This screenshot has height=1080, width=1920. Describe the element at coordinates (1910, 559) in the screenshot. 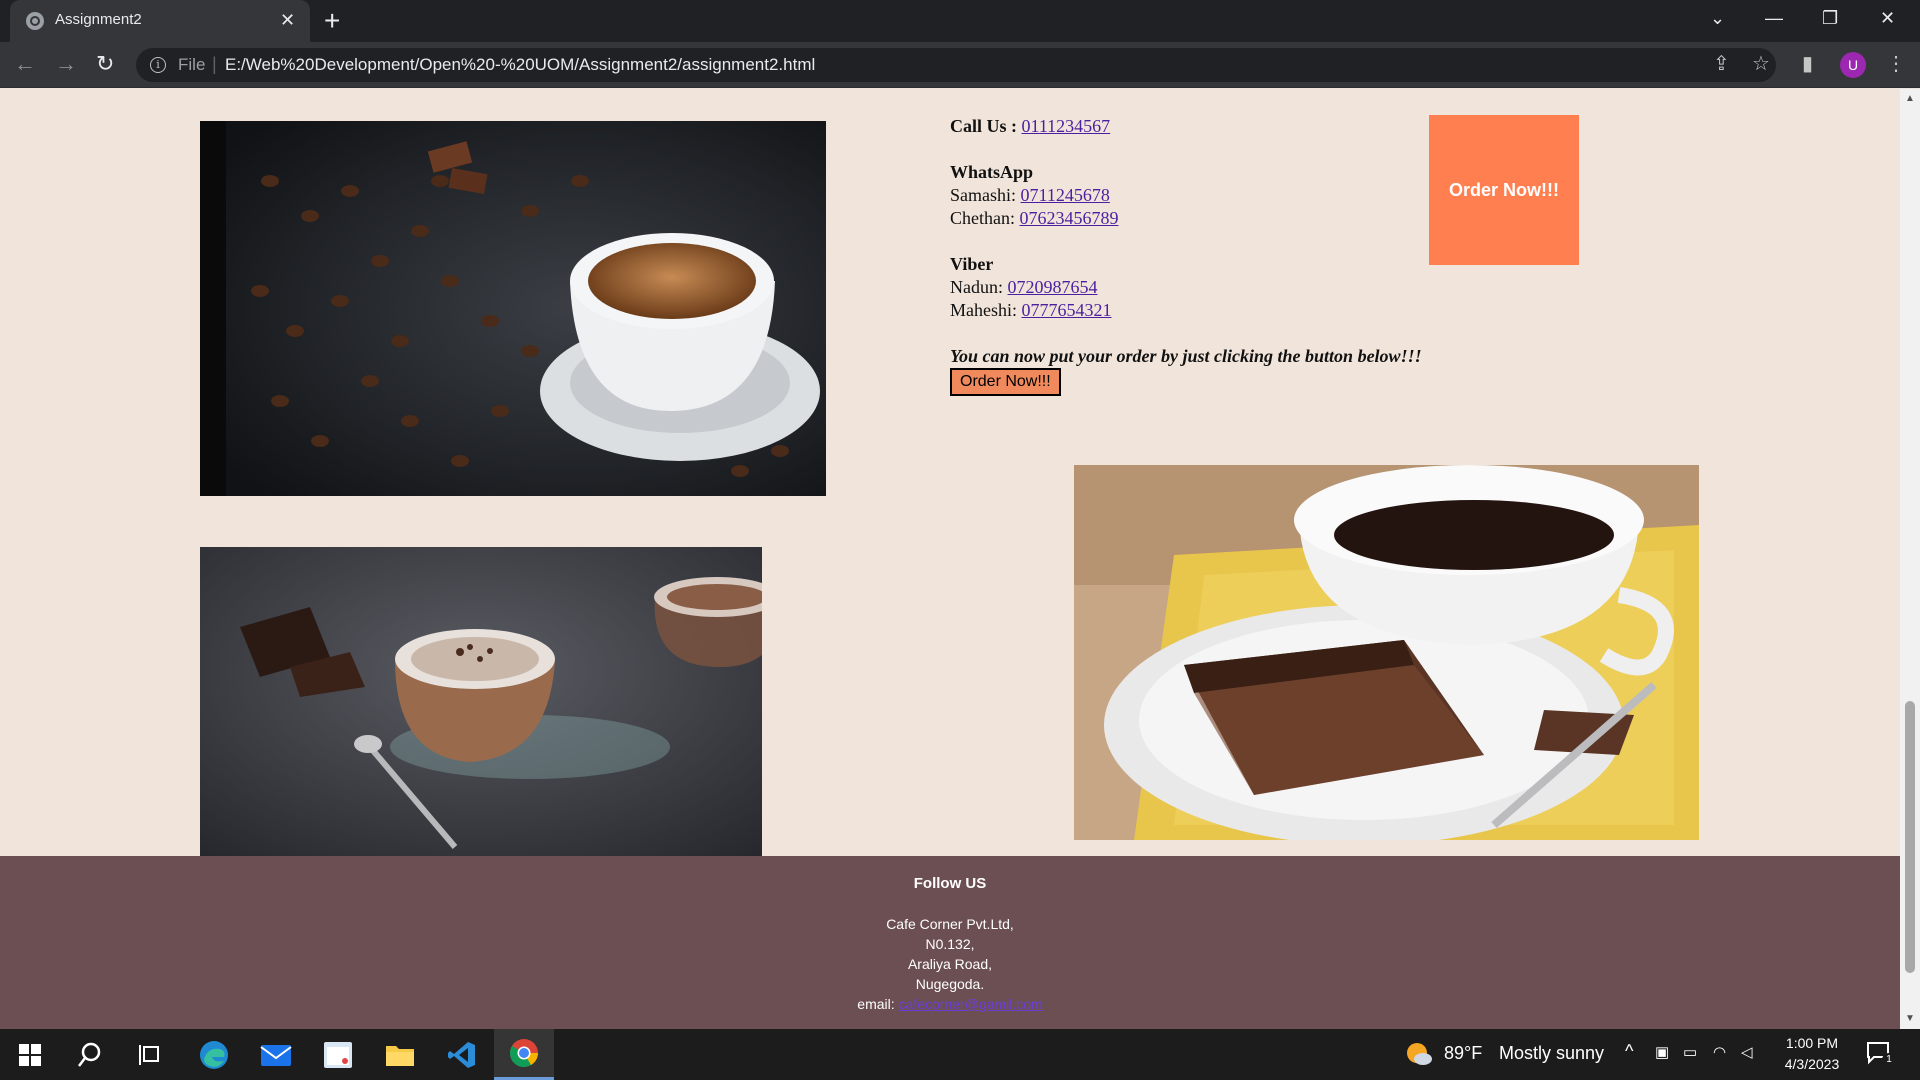

I see `page-scrollbar: ▲ ▼` at that location.